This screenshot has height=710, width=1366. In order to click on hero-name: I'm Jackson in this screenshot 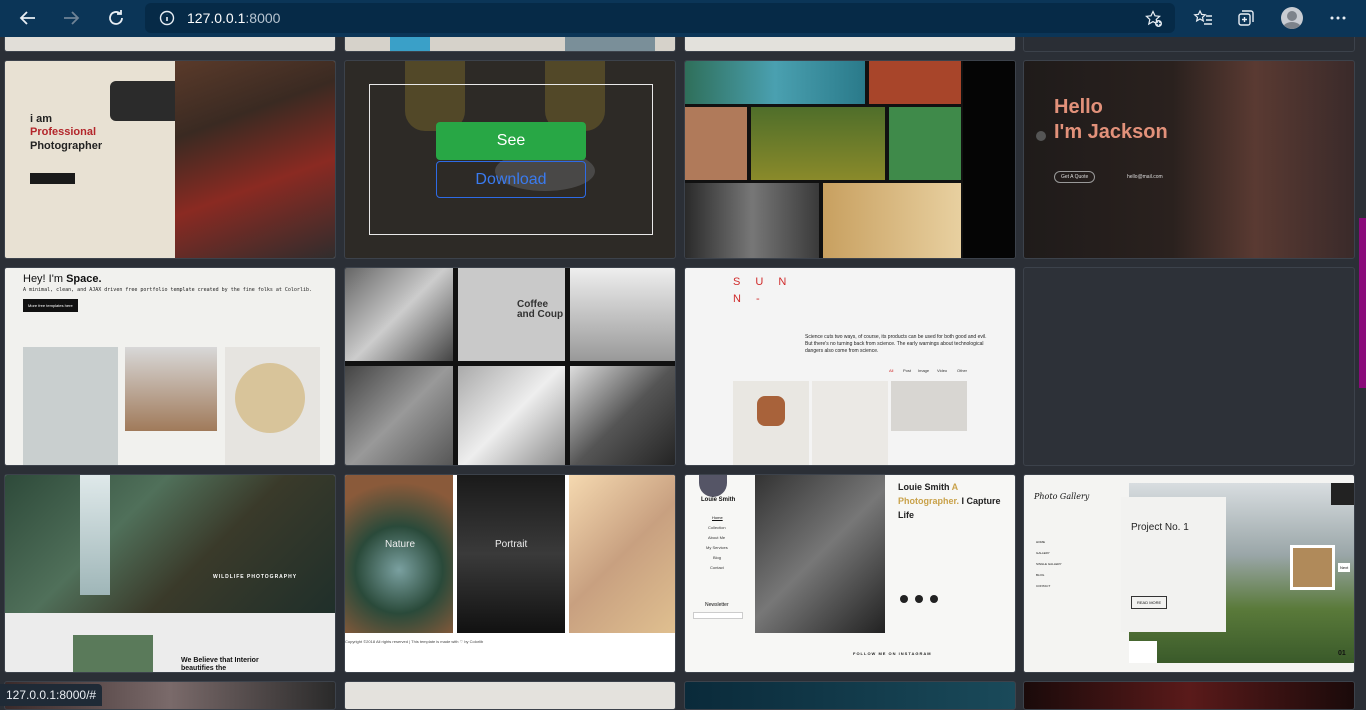, I will do `click(1111, 132)`.